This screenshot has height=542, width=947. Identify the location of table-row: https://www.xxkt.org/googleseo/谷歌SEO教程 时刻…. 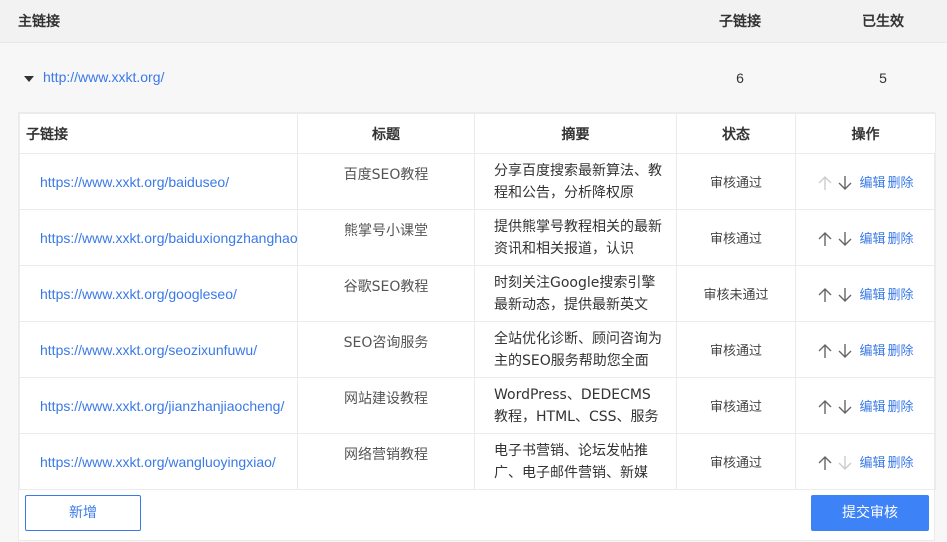
(477, 293).